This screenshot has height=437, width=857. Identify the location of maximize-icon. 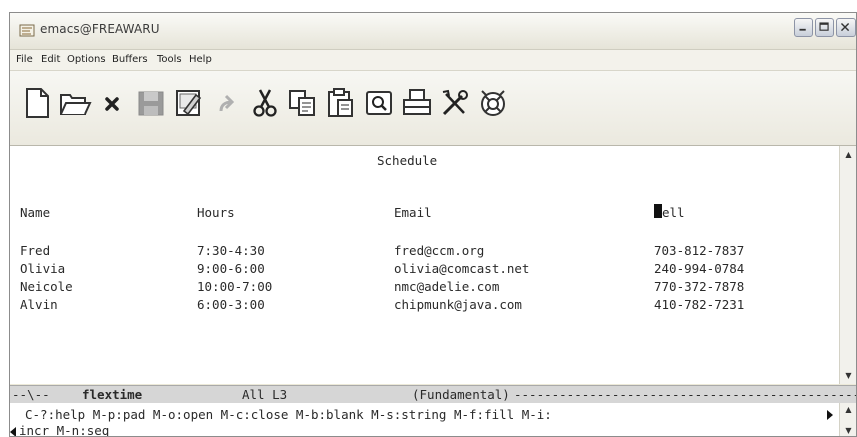
(824, 26).